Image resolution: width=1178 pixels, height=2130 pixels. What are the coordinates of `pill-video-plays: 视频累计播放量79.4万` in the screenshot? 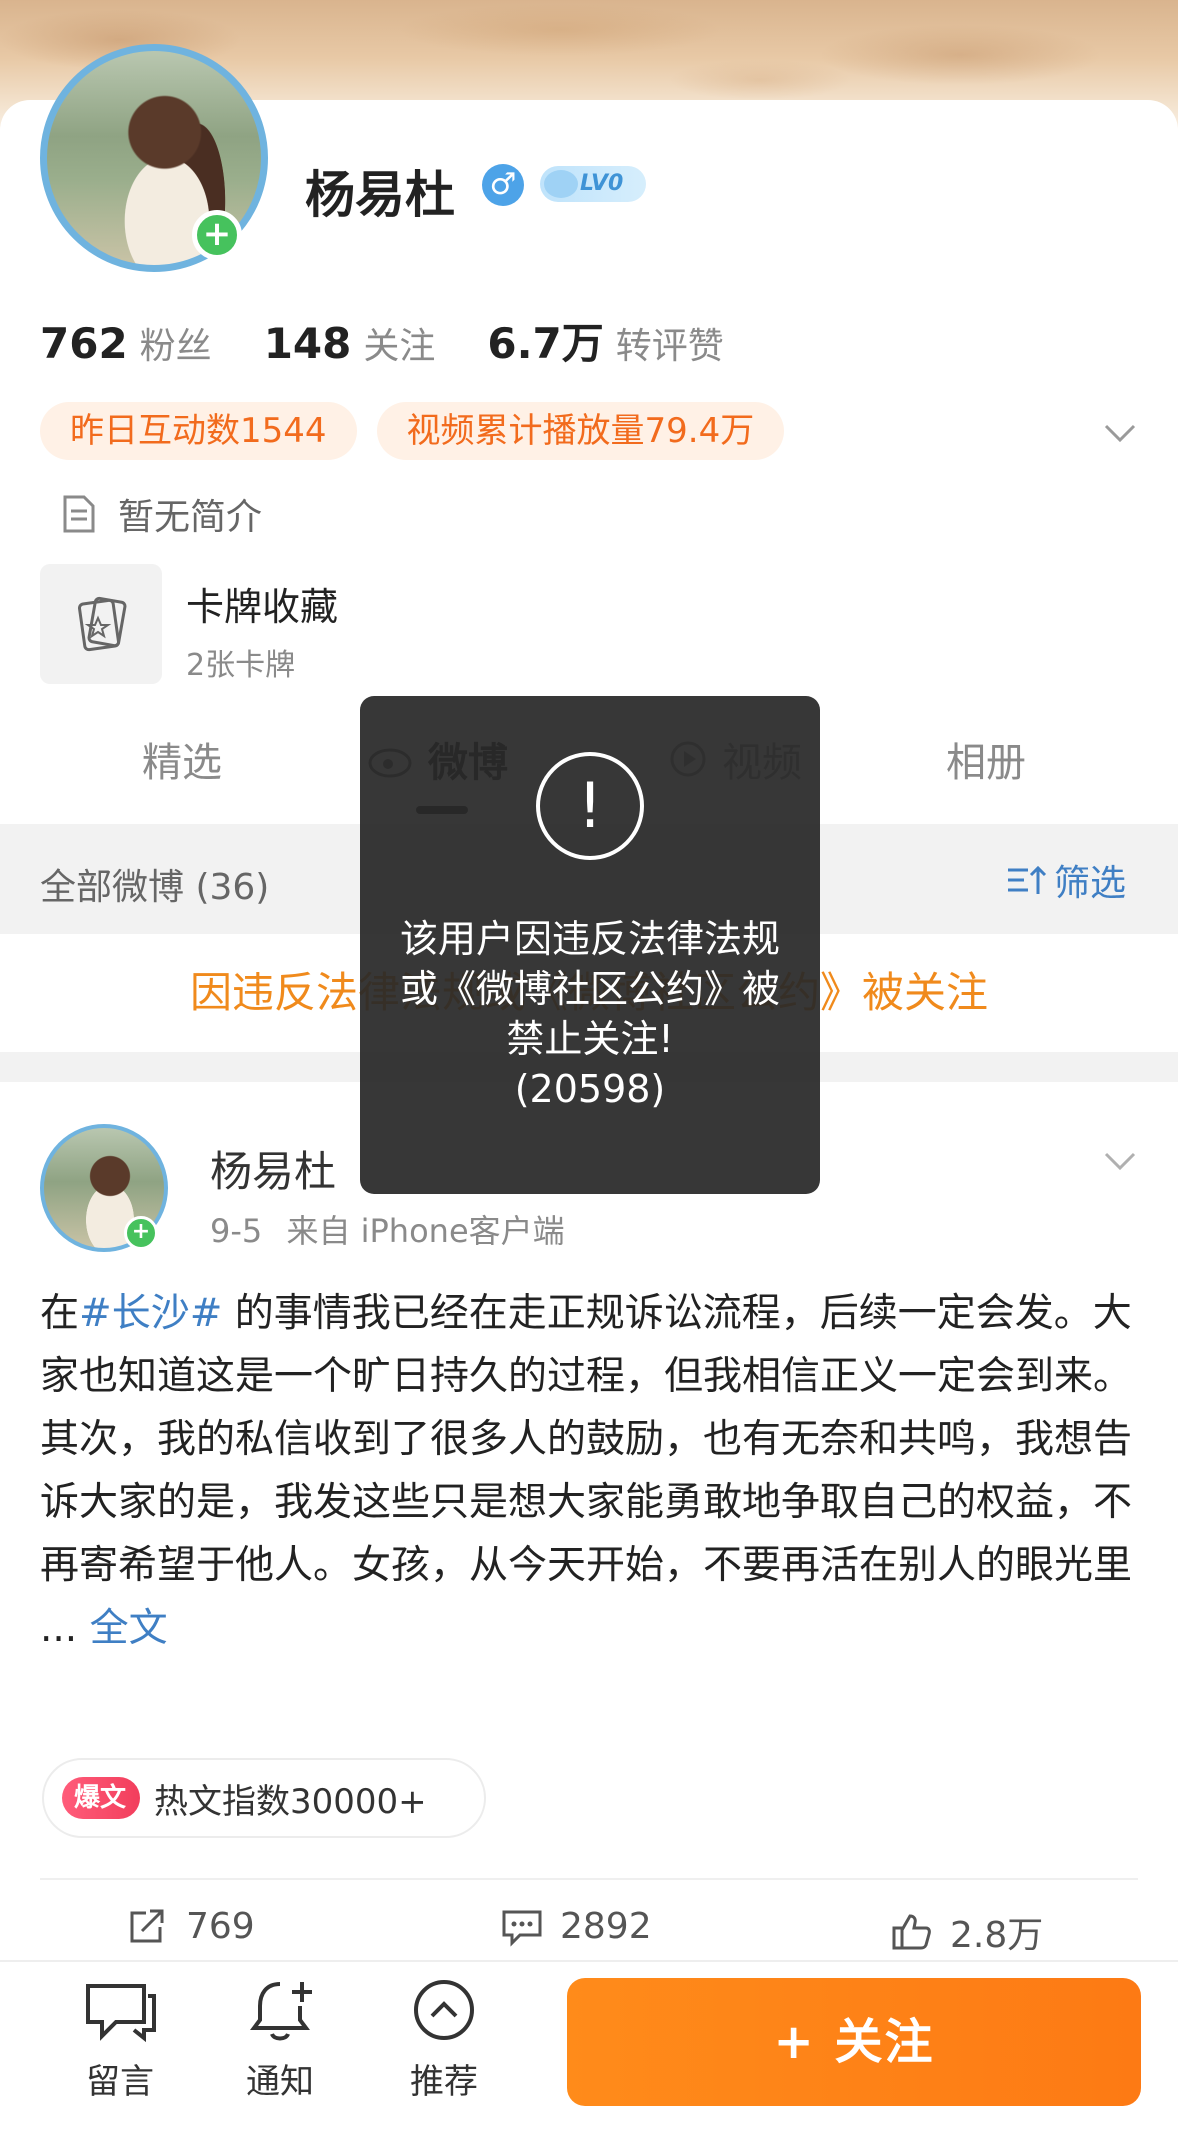 It's located at (580, 431).